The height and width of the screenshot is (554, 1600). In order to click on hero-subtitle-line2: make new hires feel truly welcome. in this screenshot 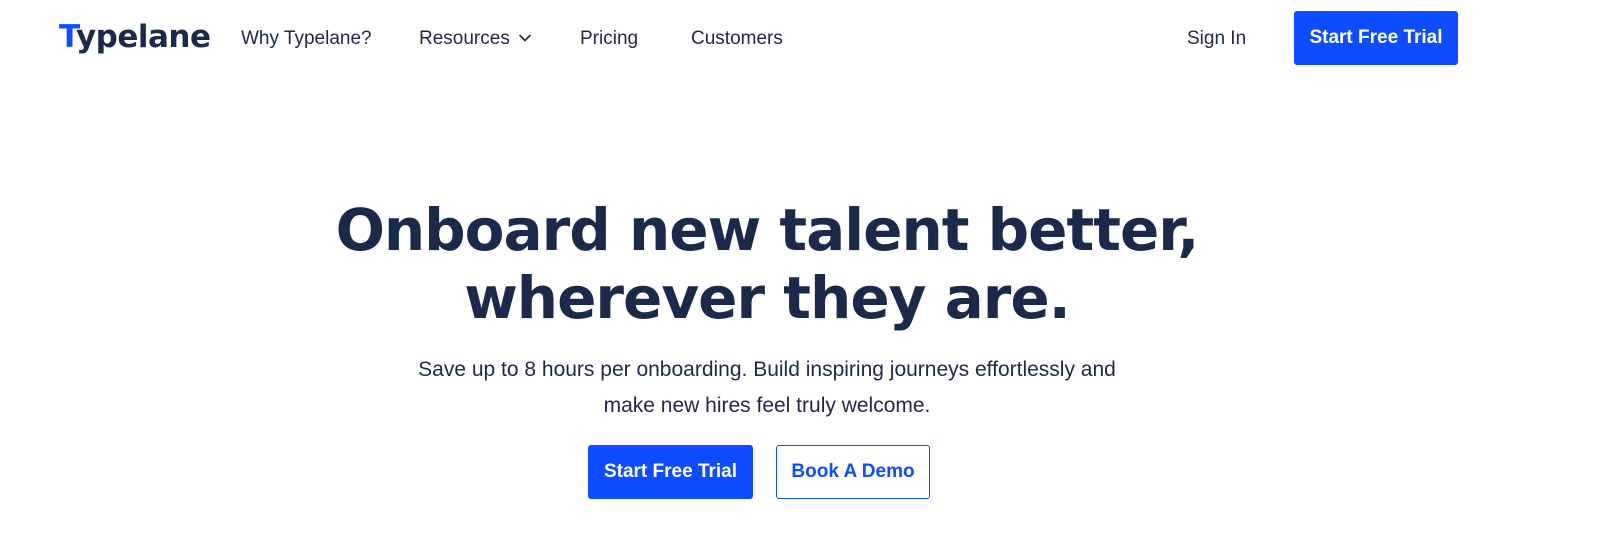, I will do `click(767, 405)`.